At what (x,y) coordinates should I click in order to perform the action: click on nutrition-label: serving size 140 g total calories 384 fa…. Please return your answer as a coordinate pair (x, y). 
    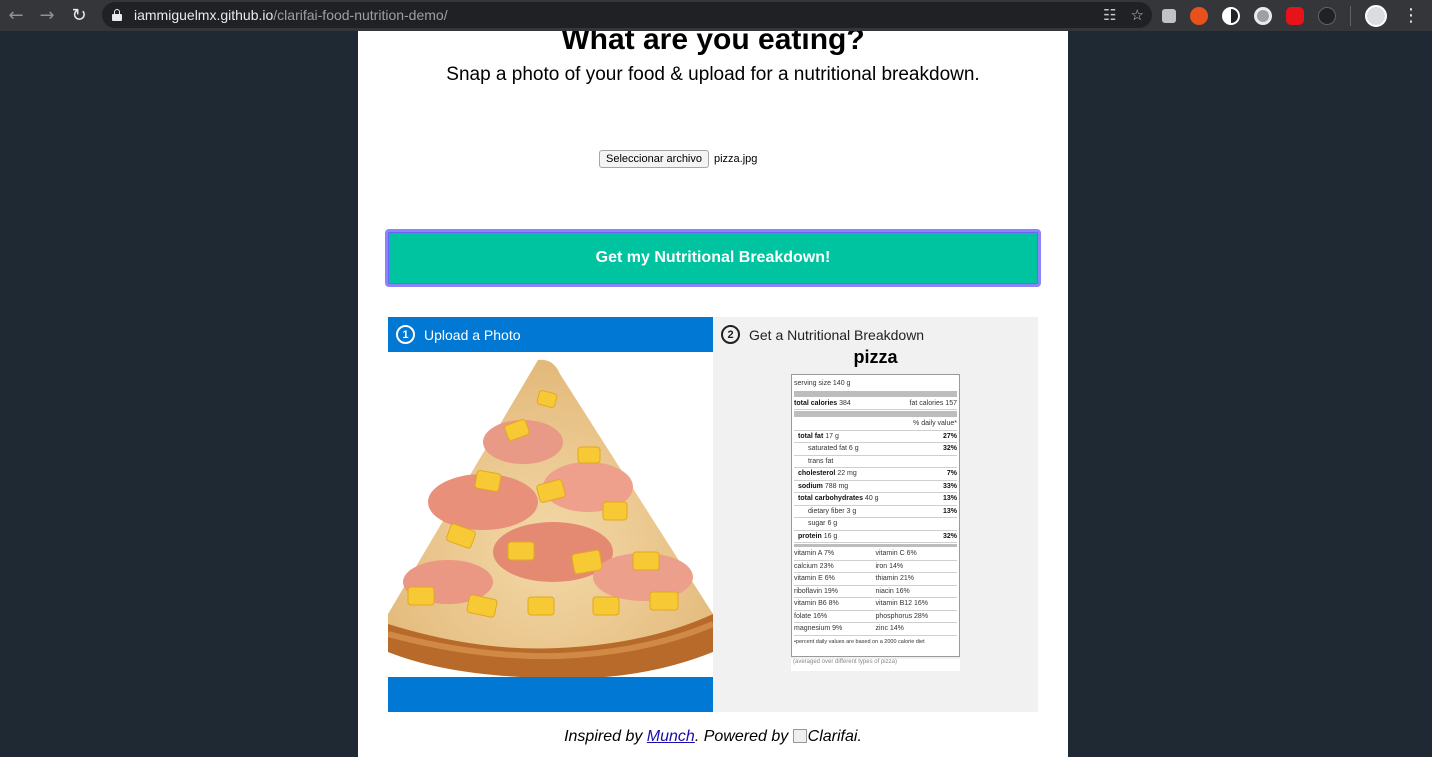
    Looking at the image, I should click on (875, 515).